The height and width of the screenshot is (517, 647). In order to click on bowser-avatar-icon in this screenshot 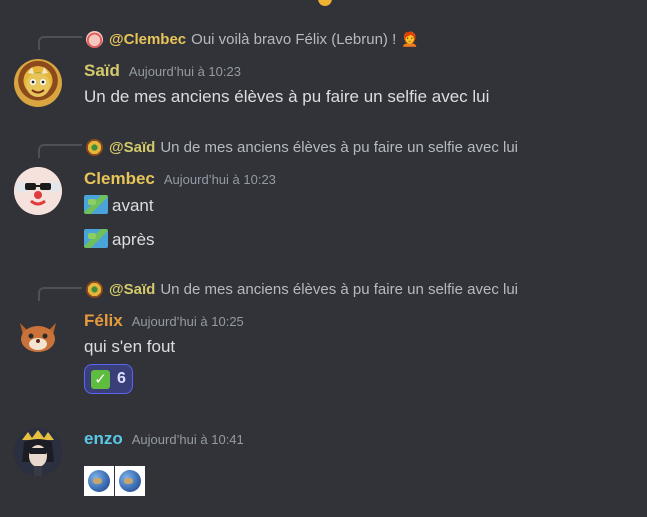, I will do `click(38, 82)`.